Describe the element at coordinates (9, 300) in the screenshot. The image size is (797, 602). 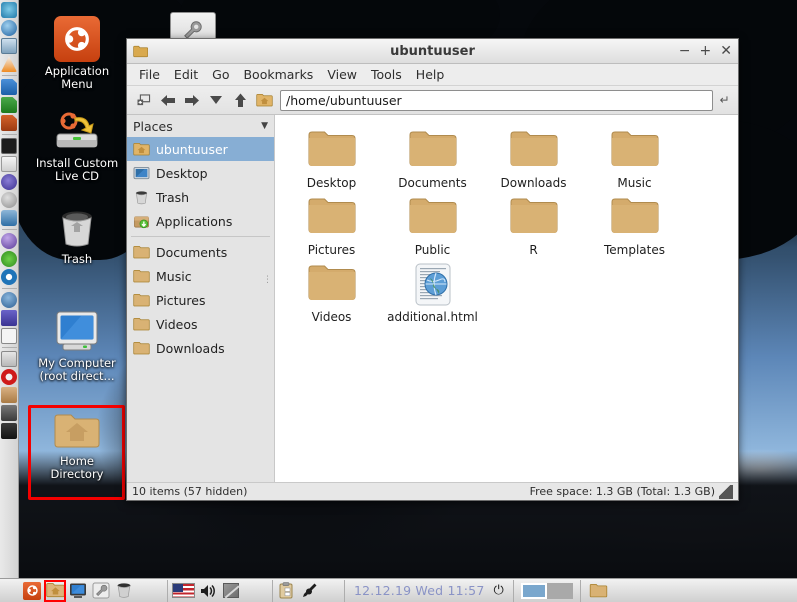
I see `help-circle-icon` at that location.